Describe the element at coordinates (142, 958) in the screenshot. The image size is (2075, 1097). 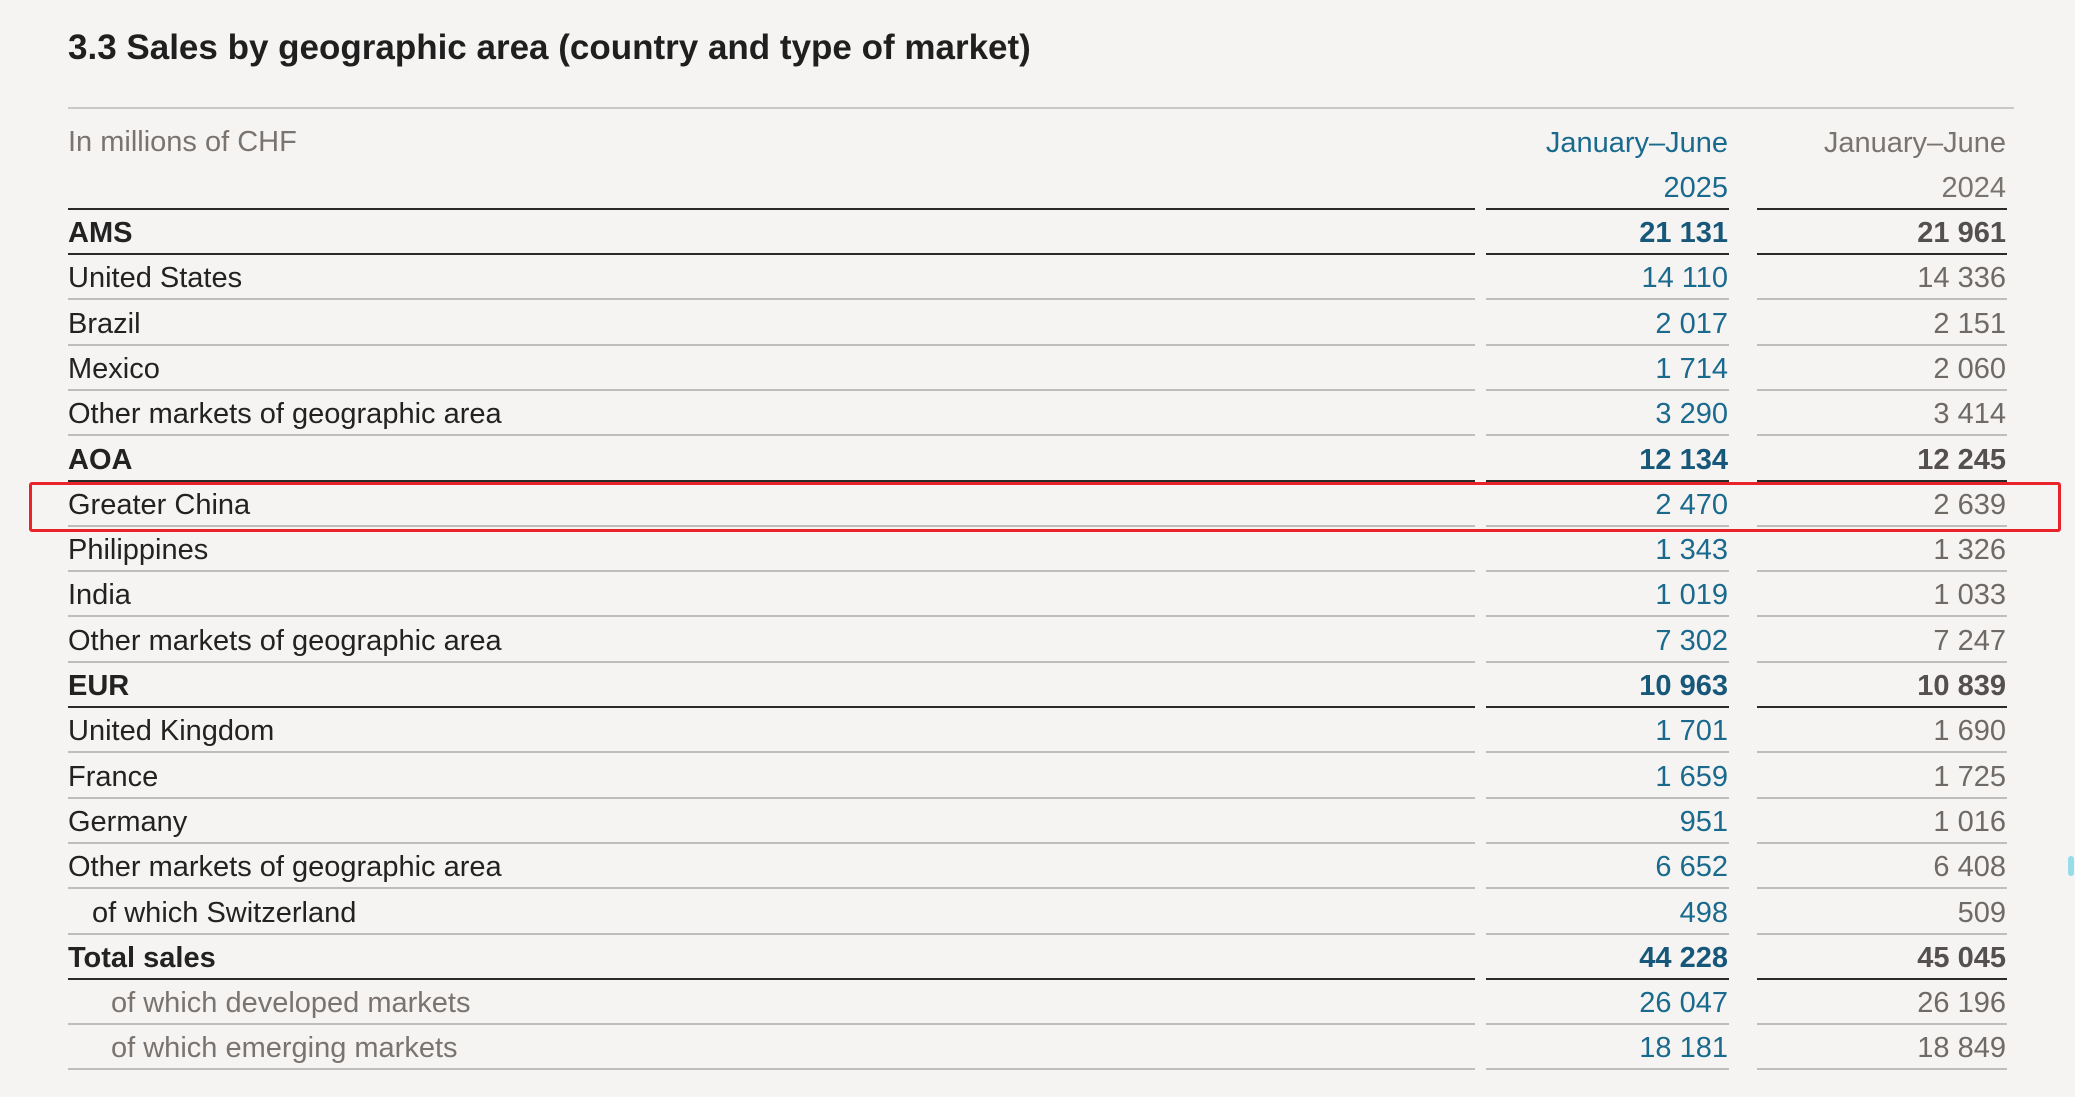
I see `row-label: Total sales` at that location.